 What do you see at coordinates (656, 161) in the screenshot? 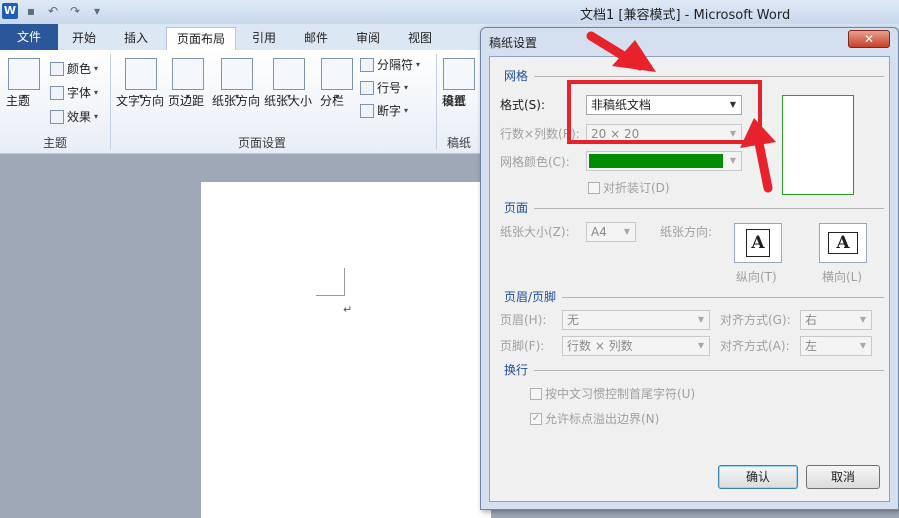
I see `grid-color-swatch` at bounding box center [656, 161].